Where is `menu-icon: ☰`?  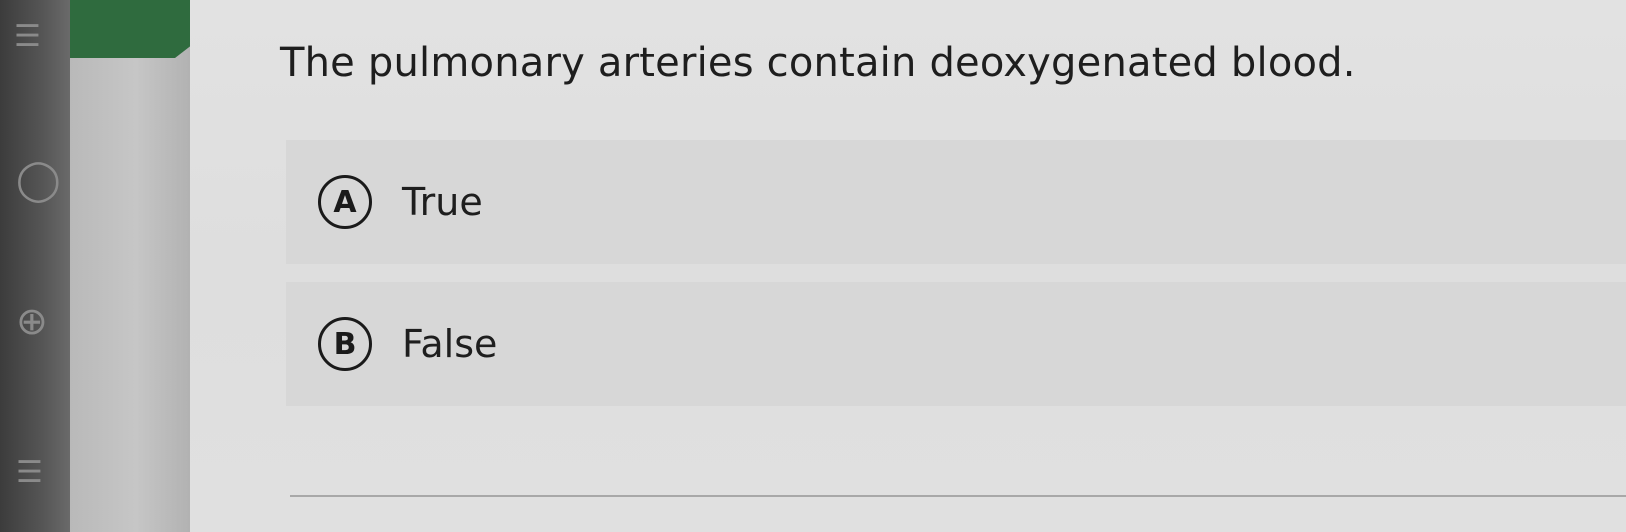 menu-icon: ☰ is located at coordinates (27, 37).